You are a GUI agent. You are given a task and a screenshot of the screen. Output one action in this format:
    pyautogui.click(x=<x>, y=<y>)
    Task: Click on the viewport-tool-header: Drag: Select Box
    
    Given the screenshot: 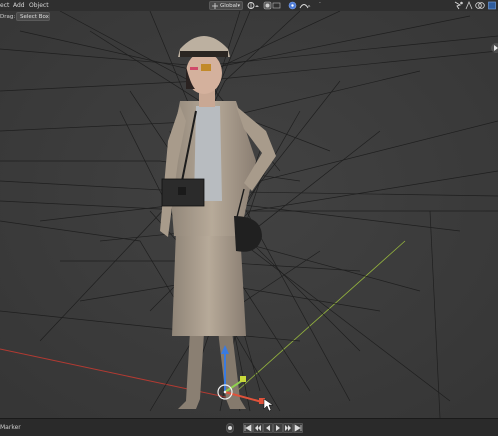 What is the action you would take?
    pyautogui.click(x=249, y=18)
    